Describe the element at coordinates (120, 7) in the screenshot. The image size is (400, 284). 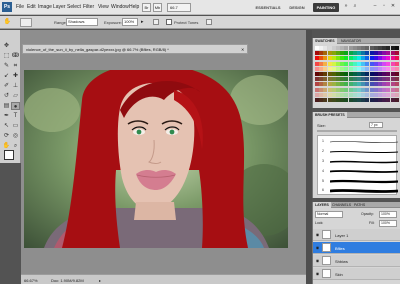
I see `menu-window: Window` at that location.